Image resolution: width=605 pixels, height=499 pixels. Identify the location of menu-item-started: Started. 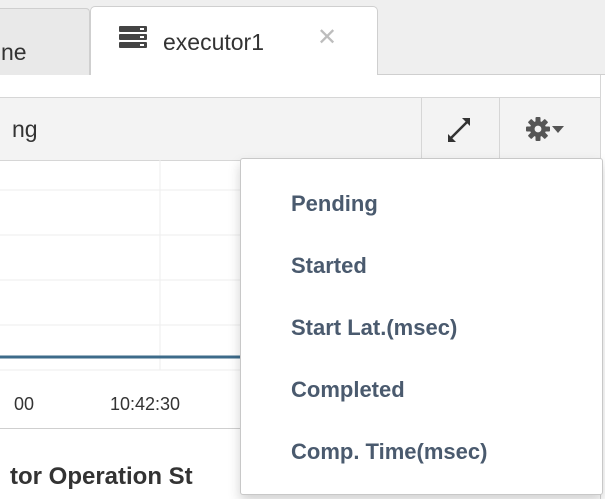
(421, 266).